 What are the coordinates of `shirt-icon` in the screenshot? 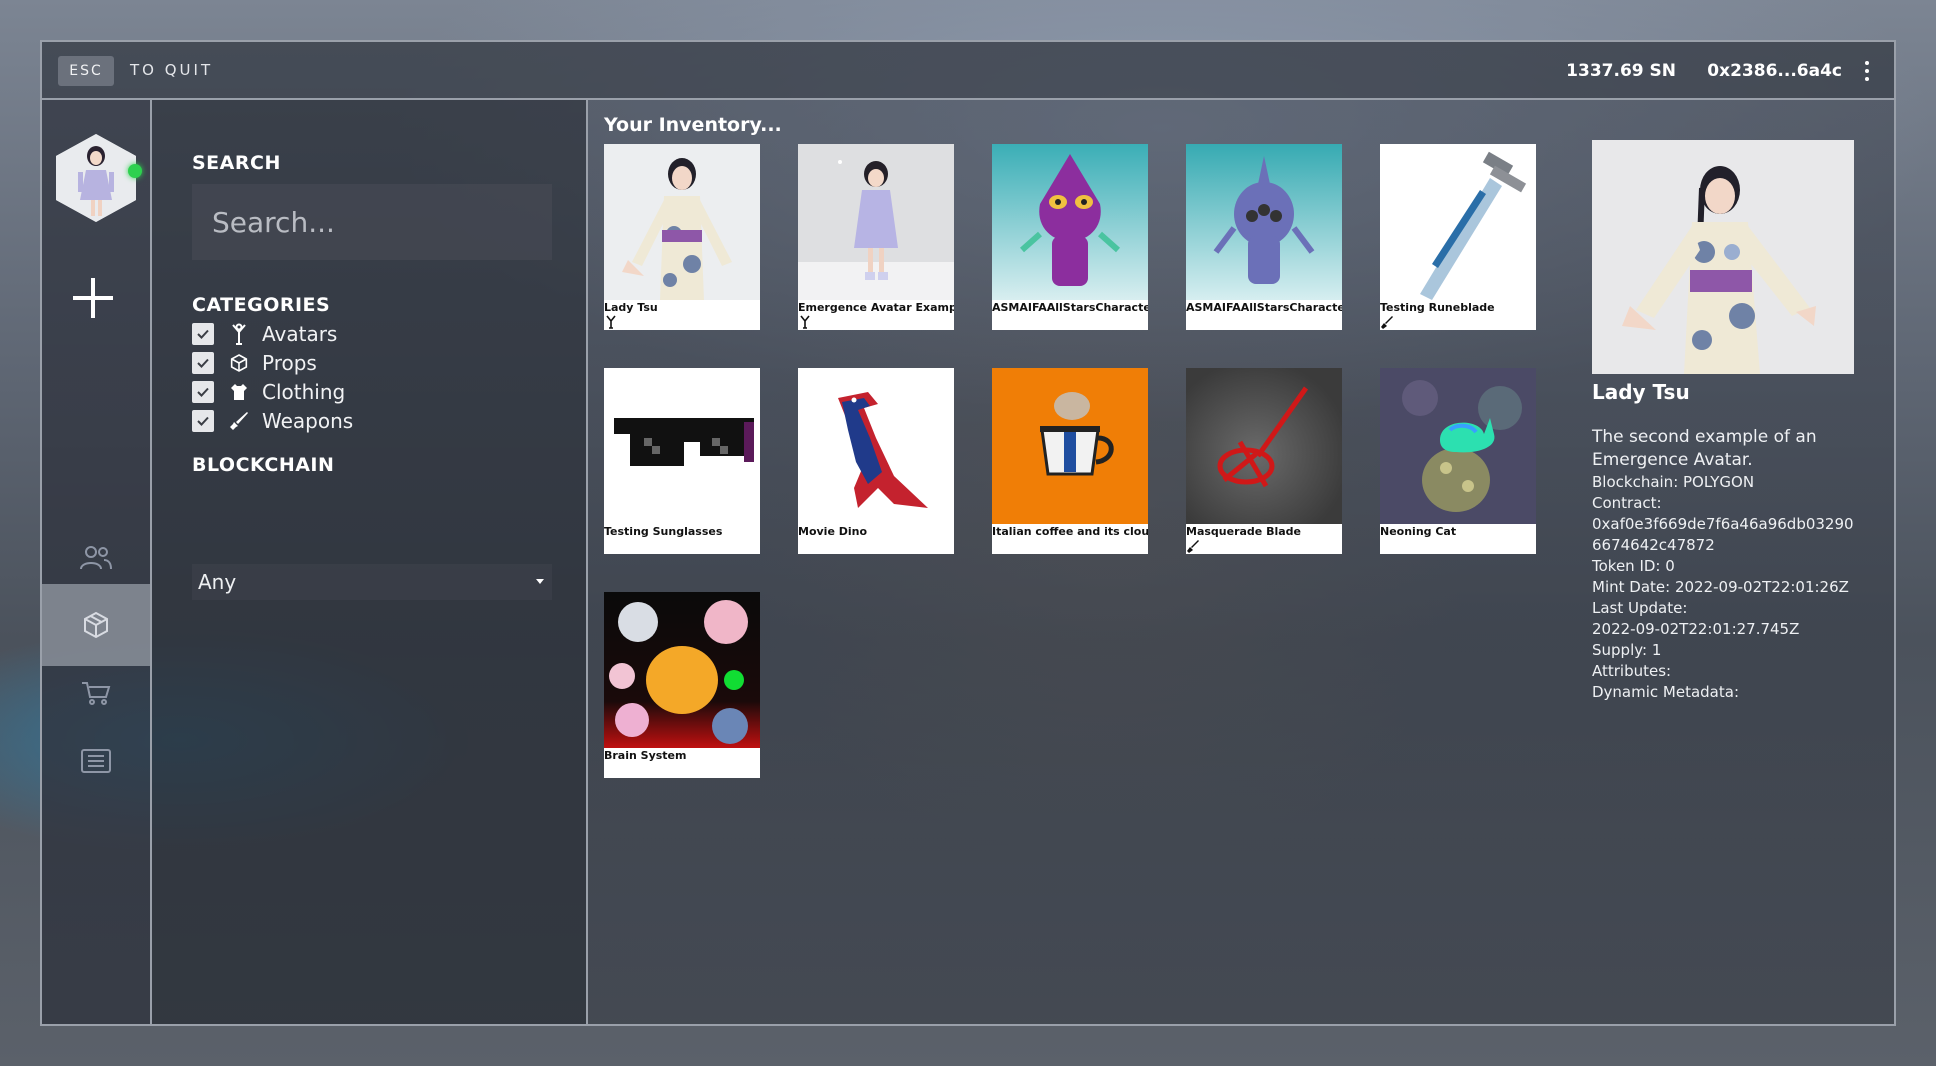 It's located at (239, 392).